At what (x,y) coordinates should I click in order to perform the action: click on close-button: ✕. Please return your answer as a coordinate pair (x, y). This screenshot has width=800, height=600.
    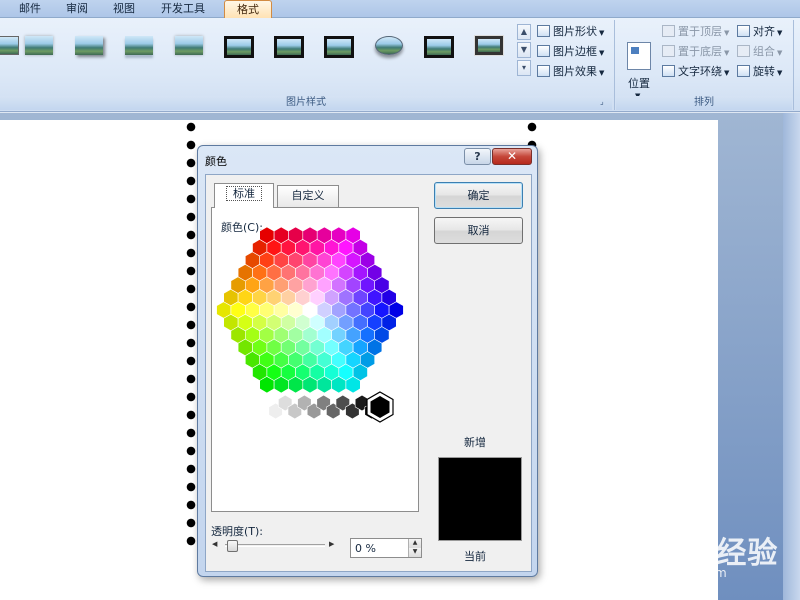
    Looking at the image, I should click on (512, 156).